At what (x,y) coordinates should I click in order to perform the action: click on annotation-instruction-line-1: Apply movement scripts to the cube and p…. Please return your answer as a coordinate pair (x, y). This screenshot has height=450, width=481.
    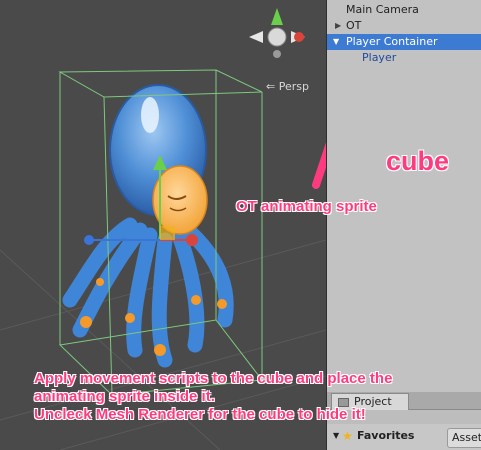
    Looking at the image, I should click on (213, 378).